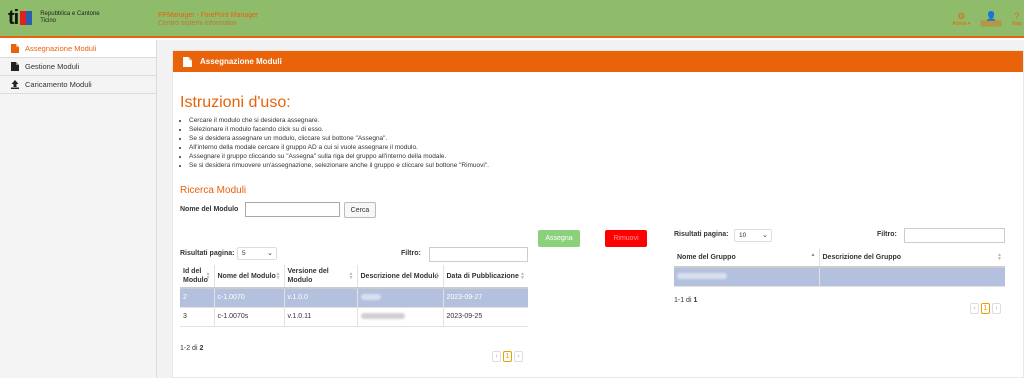 This screenshot has width=1024, height=378. I want to click on modules-page-size-select: 5 ⌄, so click(257, 253).